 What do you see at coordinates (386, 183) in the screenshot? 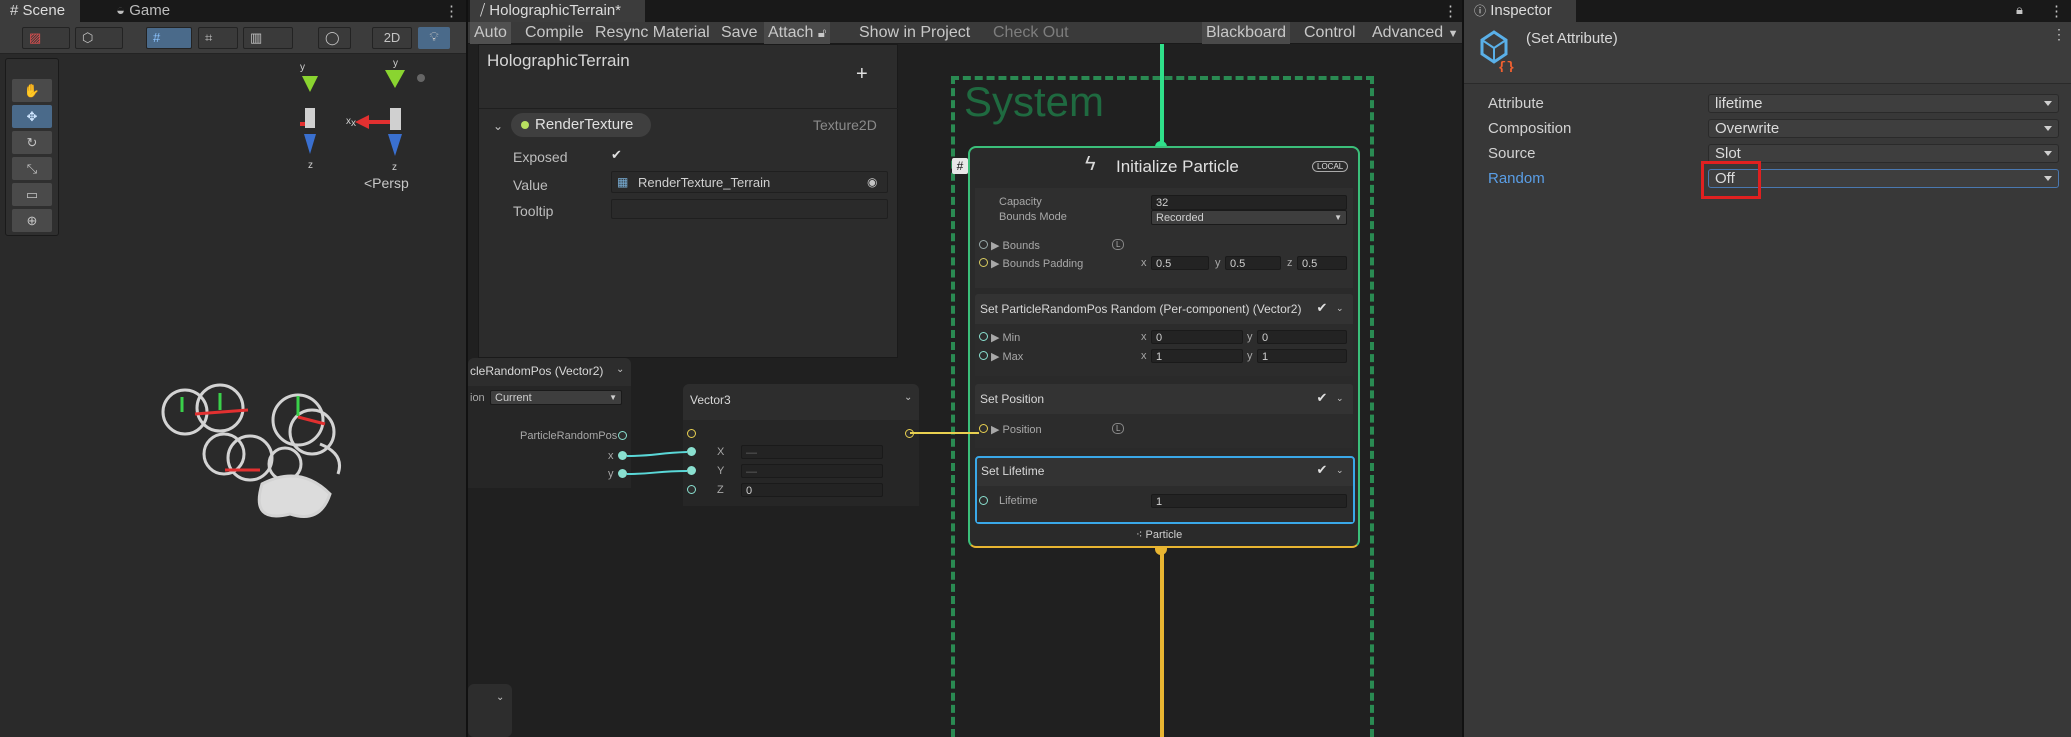
I see `persp-label-dup: <Persp` at bounding box center [386, 183].